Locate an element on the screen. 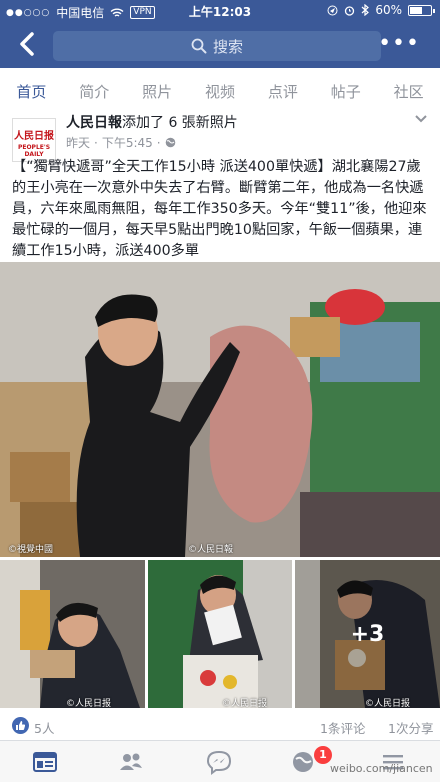 Image resolution: width=440 pixels, height=782 pixels. avatar-logo-cn: 人民日报 is located at coordinates (34, 136).